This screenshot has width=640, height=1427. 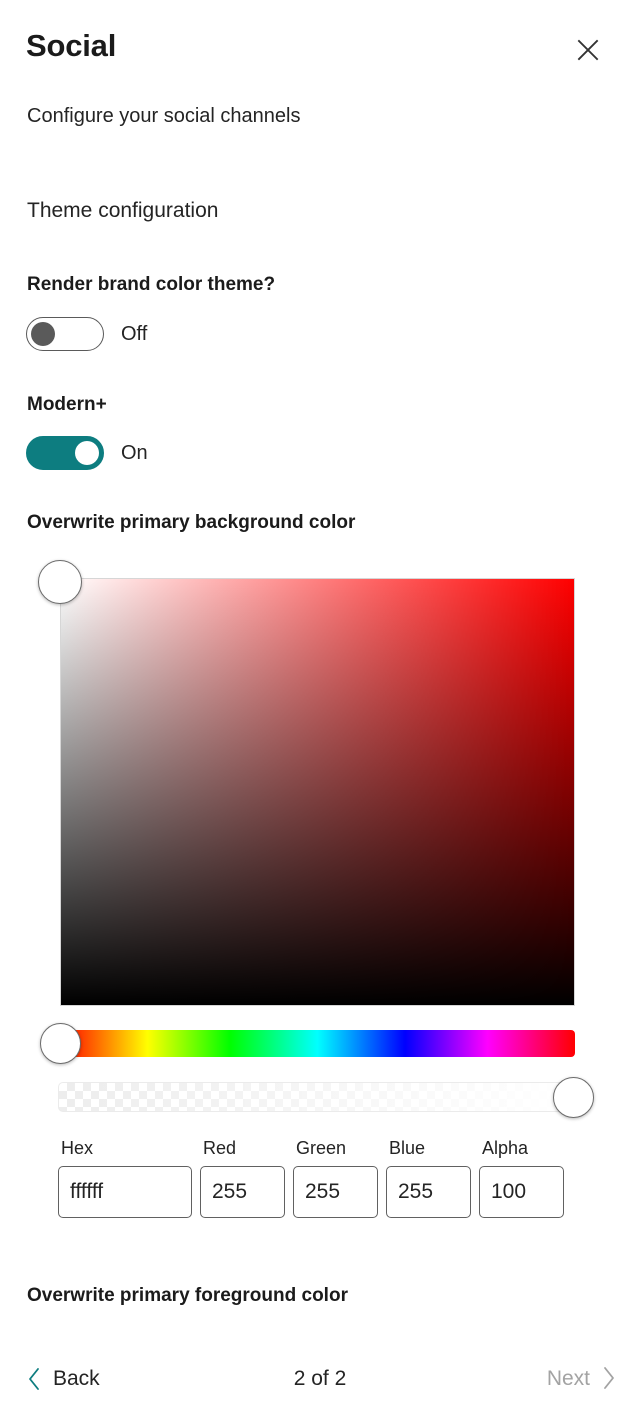 I want to click on back-button-label: Back, so click(x=76, y=1378).